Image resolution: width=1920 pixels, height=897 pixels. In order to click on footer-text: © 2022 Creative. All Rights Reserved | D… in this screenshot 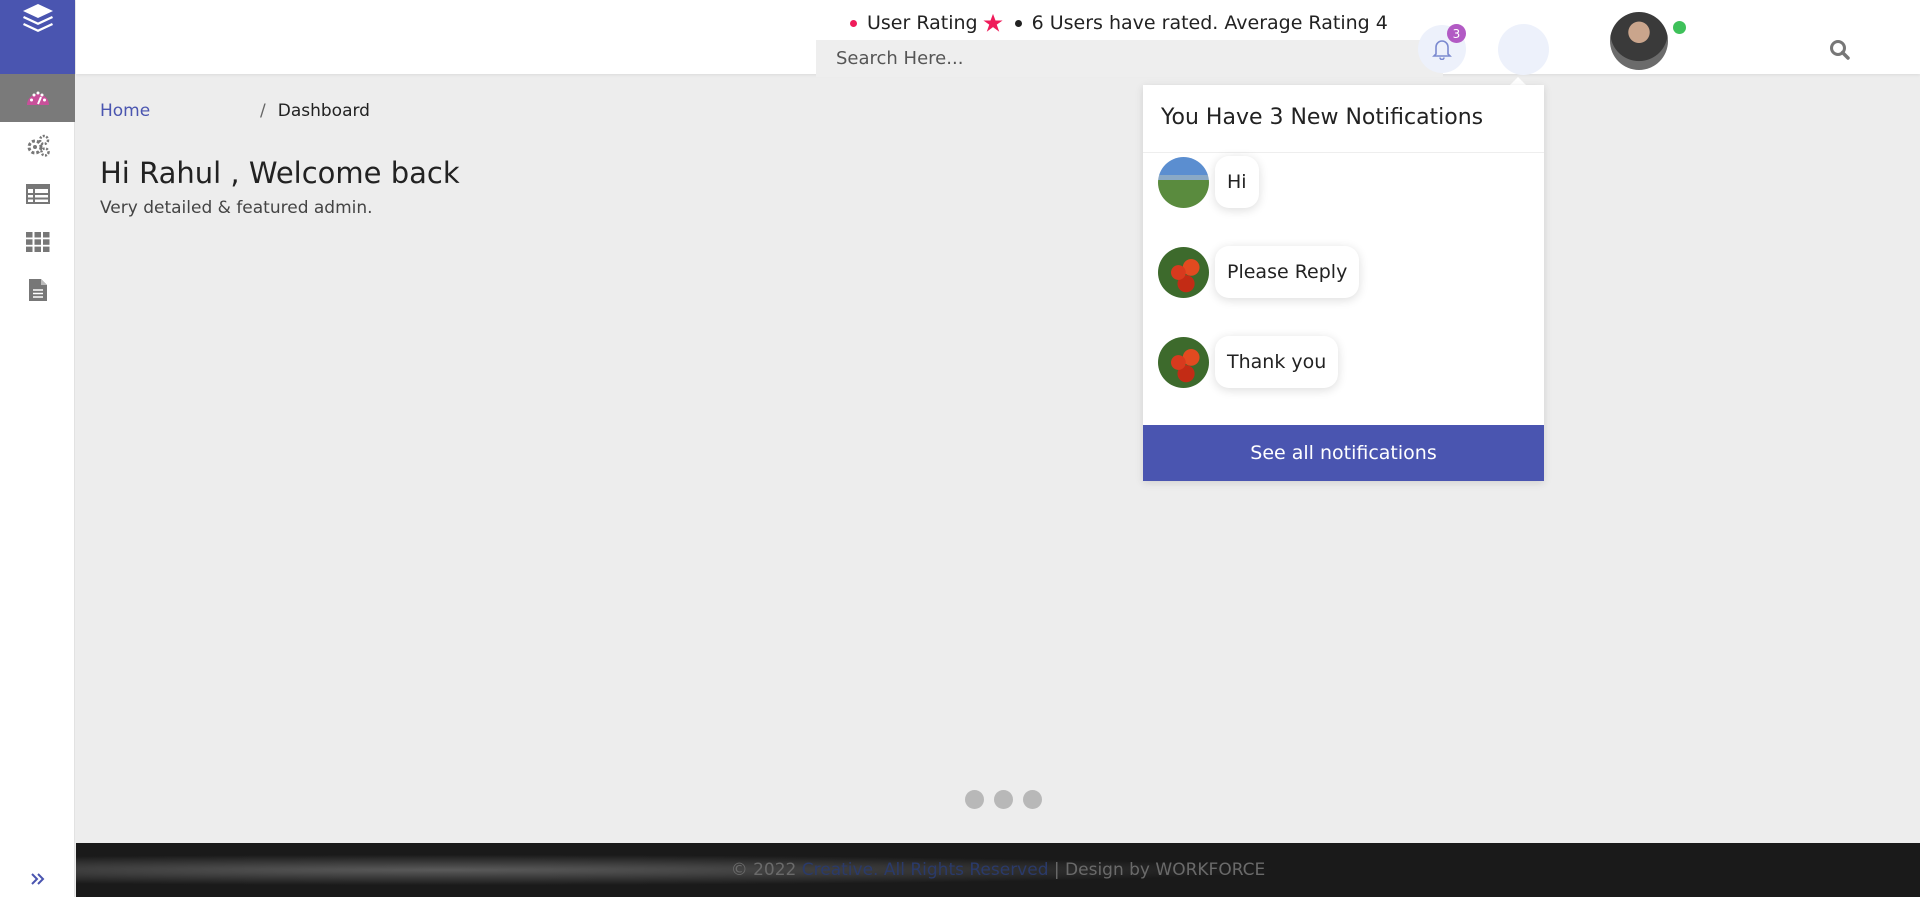, I will do `click(998, 870)`.